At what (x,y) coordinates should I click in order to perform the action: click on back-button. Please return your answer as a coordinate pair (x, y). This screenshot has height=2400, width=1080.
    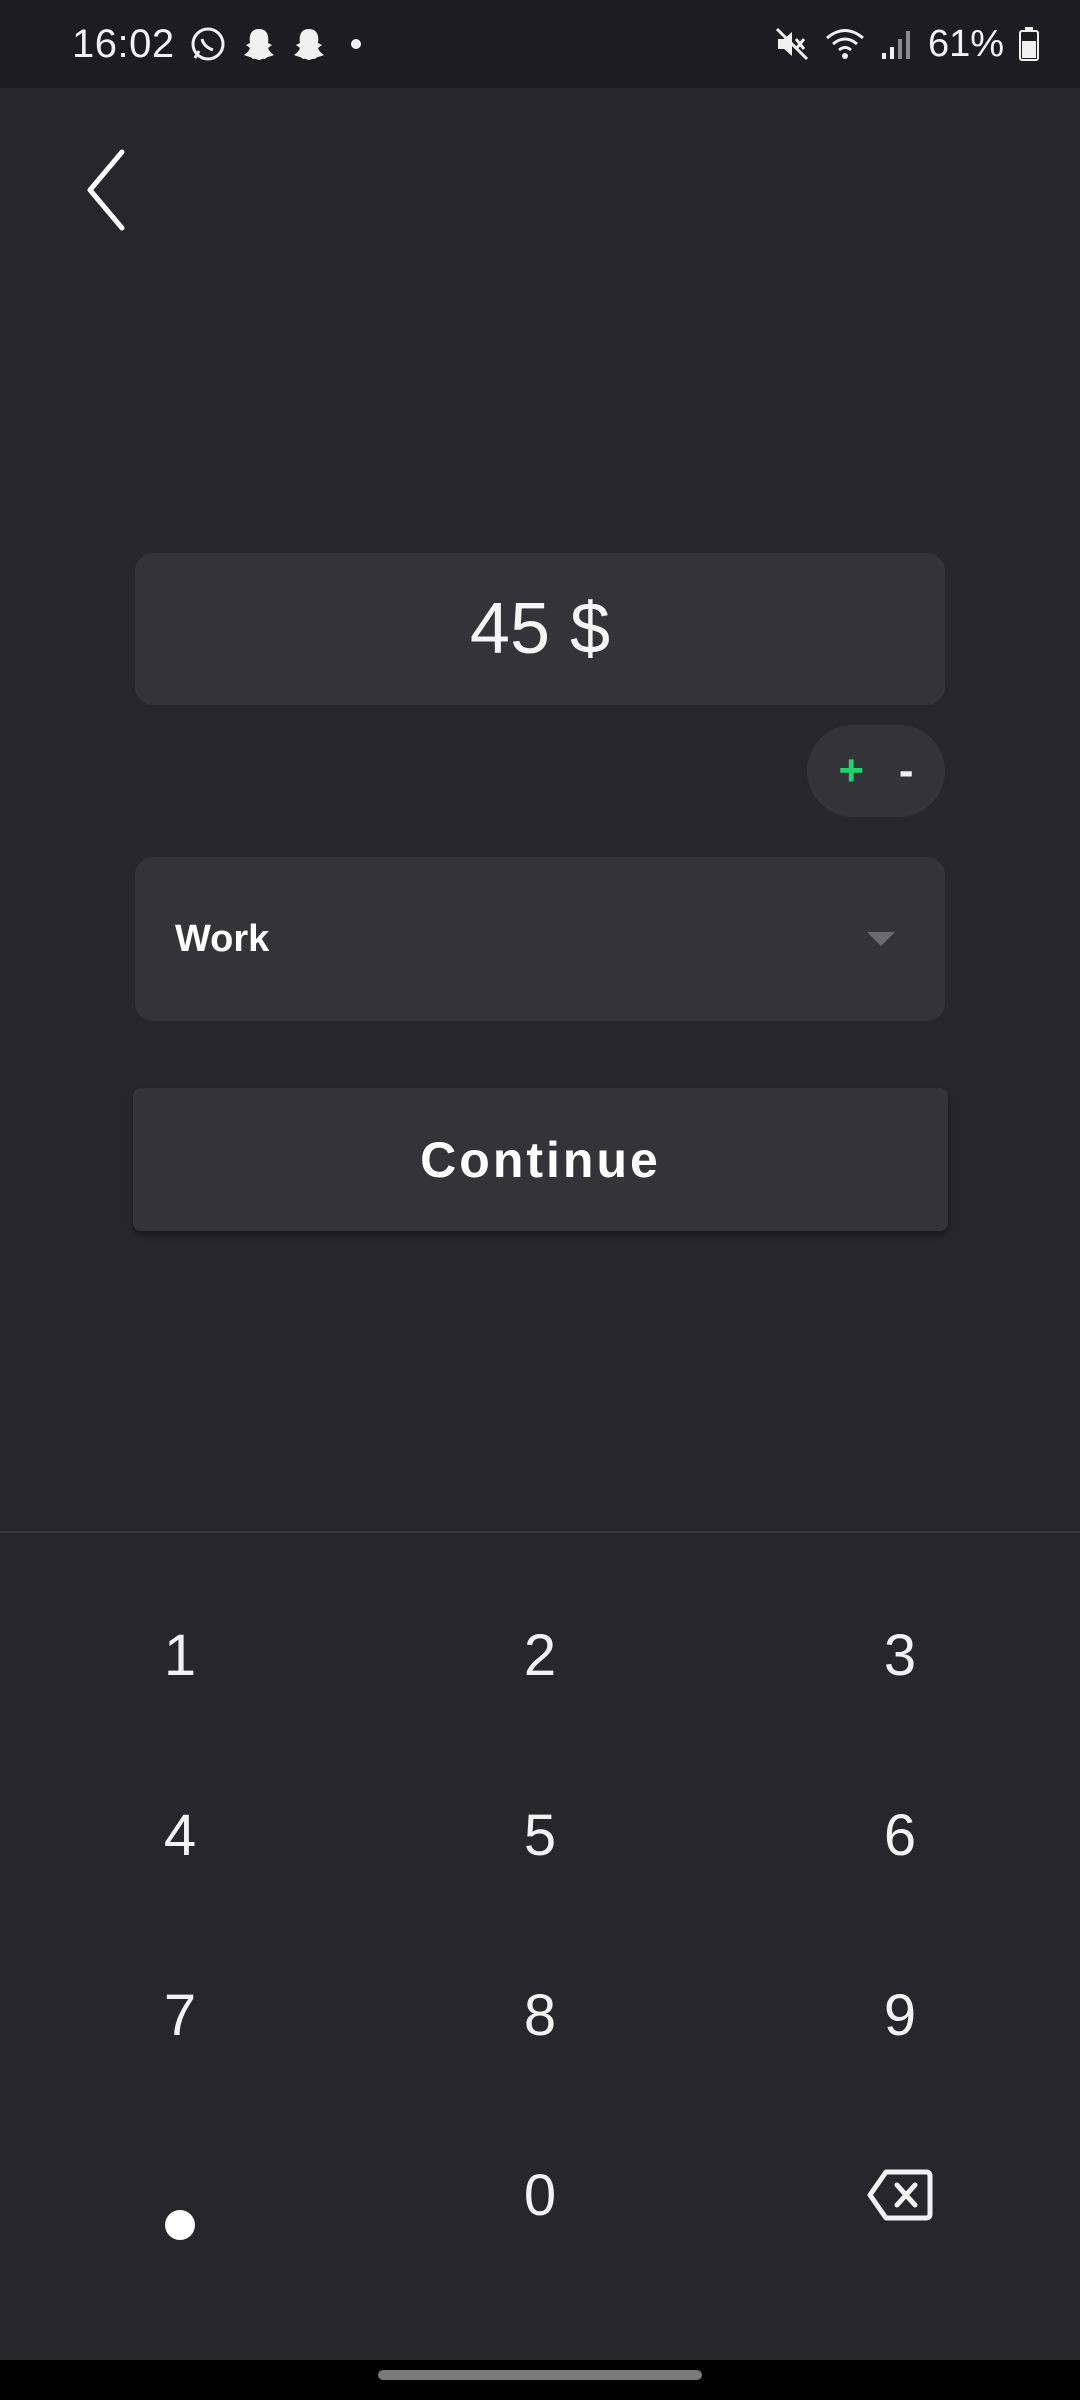
    Looking at the image, I should click on (106, 190).